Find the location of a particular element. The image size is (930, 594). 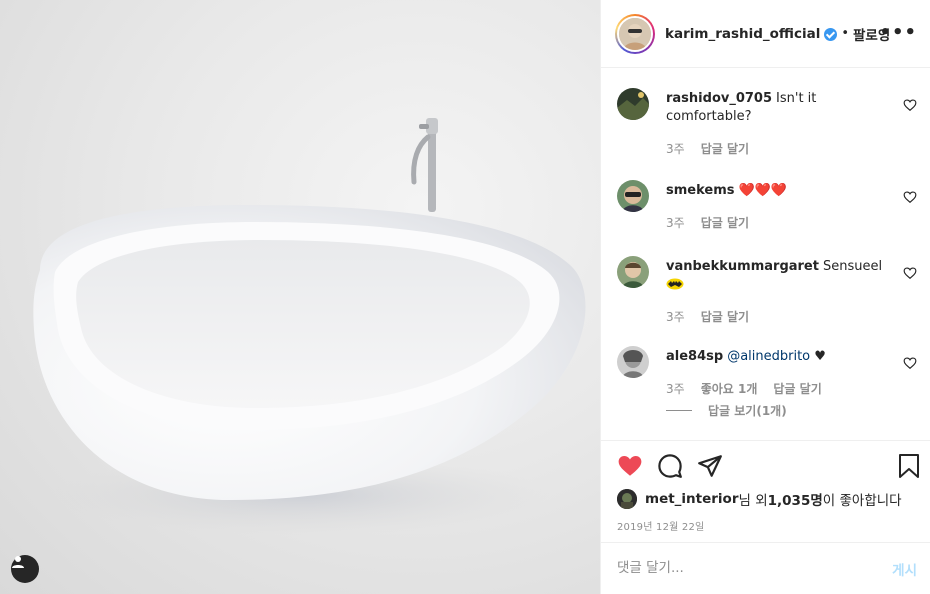

comment-username: smekems is located at coordinates (700, 190).